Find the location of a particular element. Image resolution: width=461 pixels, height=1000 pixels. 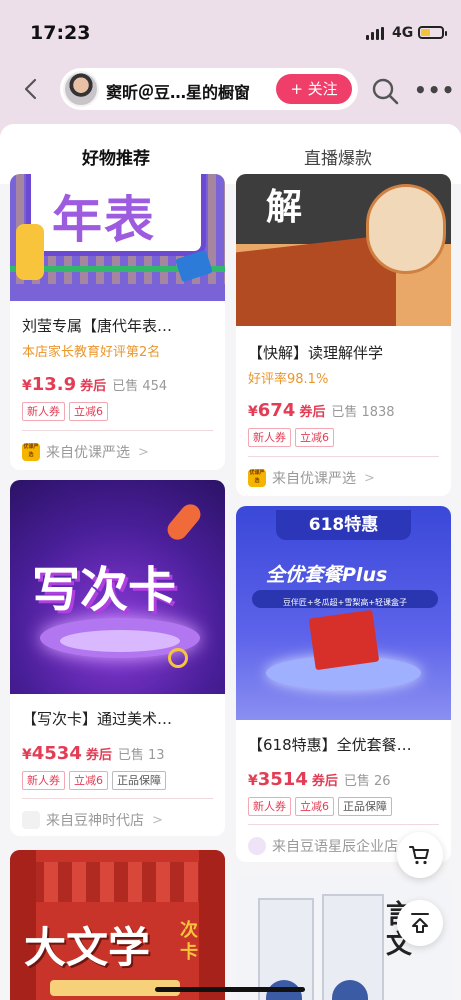

sold-count: 已售 13 is located at coordinates (141, 755).